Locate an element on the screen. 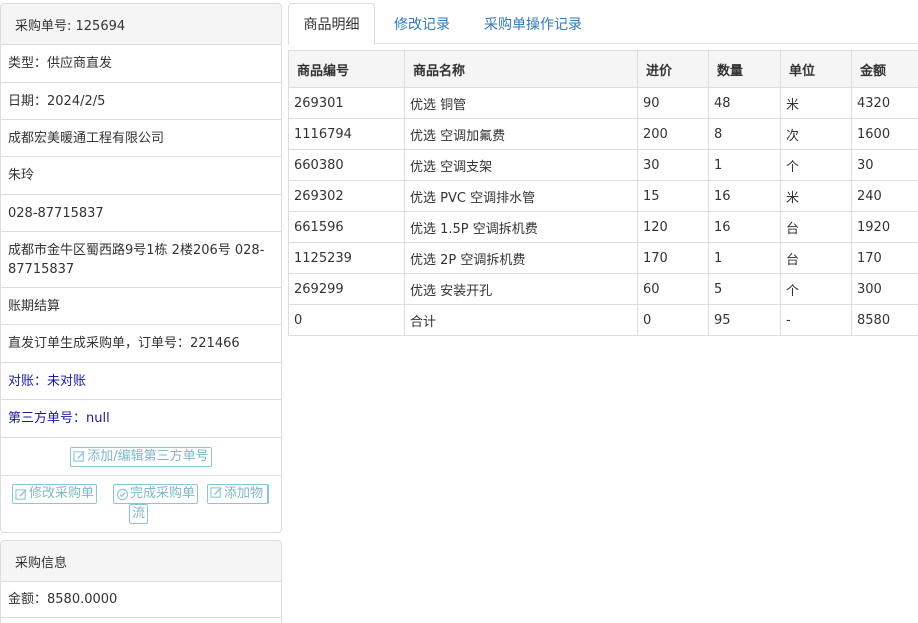 The image size is (918, 623). cell-price: 60 is located at coordinates (673, 289).